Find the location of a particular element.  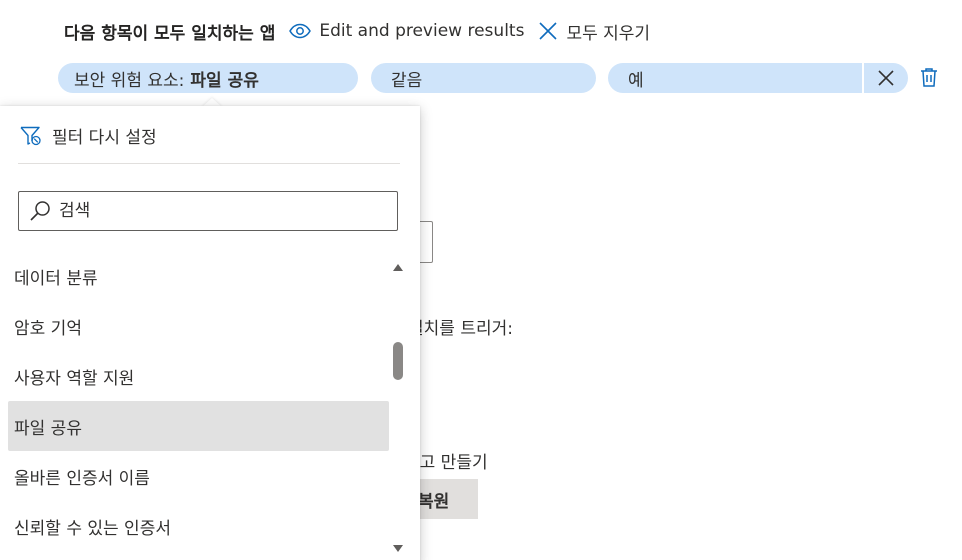

trash-icon is located at coordinates (929, 77).